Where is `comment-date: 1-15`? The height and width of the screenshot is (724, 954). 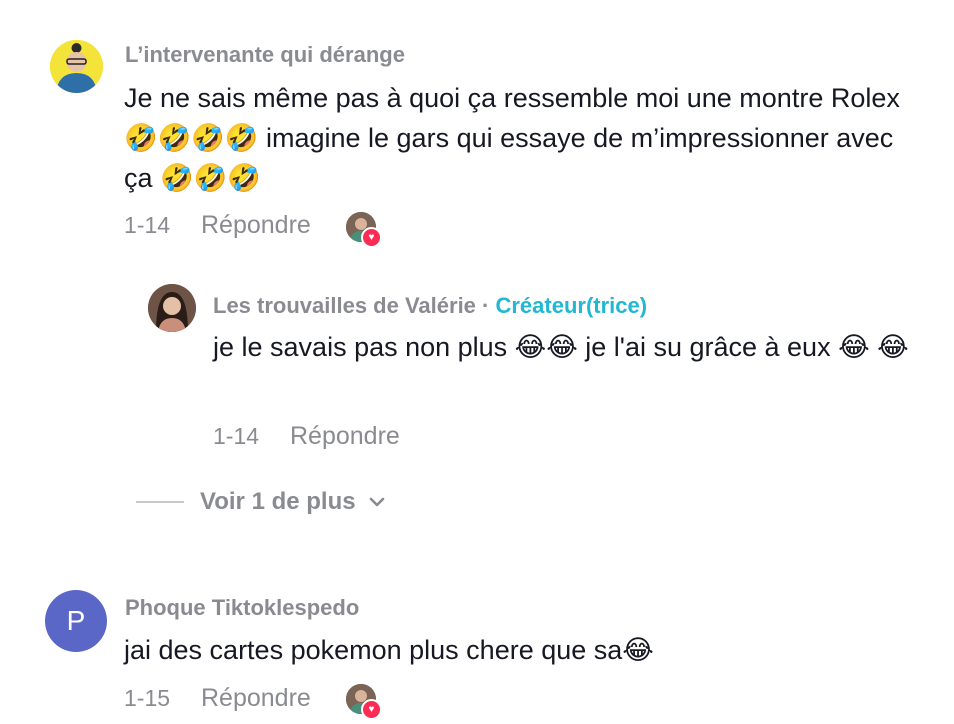 comment-date: 1-15 is located at coordinates (147, 698).